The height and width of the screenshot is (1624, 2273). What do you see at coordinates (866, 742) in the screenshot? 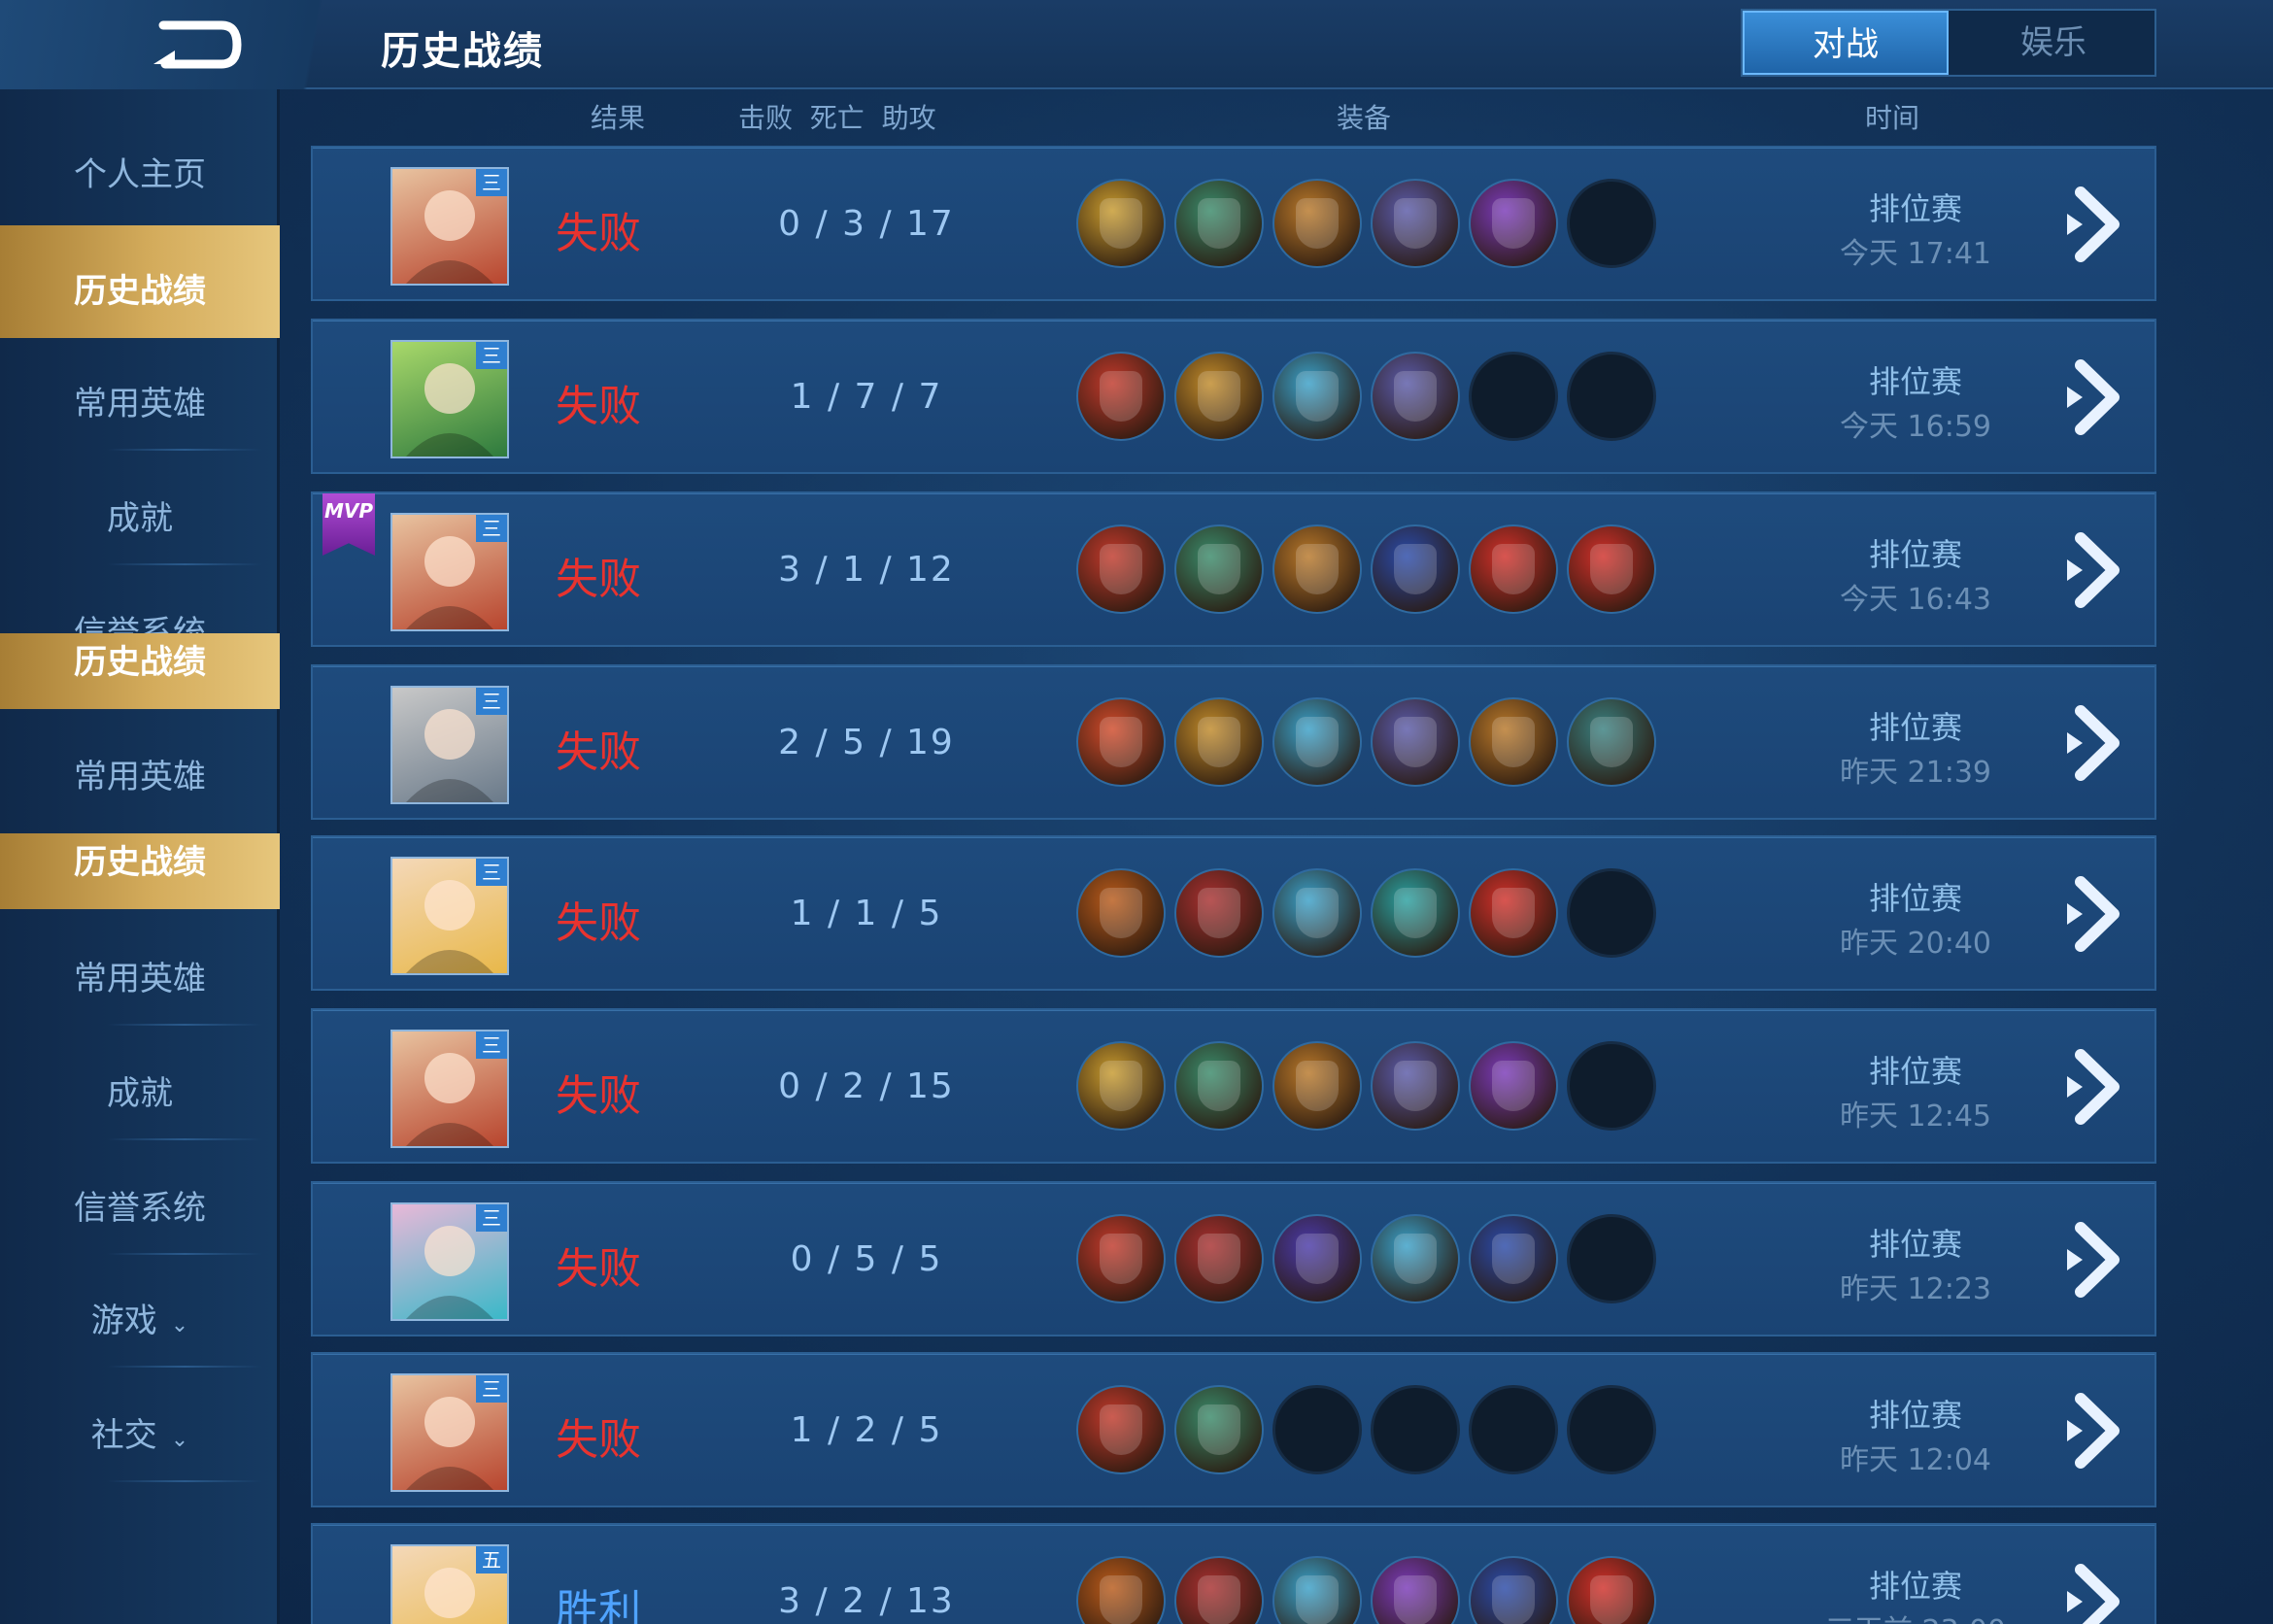
I see `kda-stats: 2 / 5 / 19` at bounding box center [866, 742].